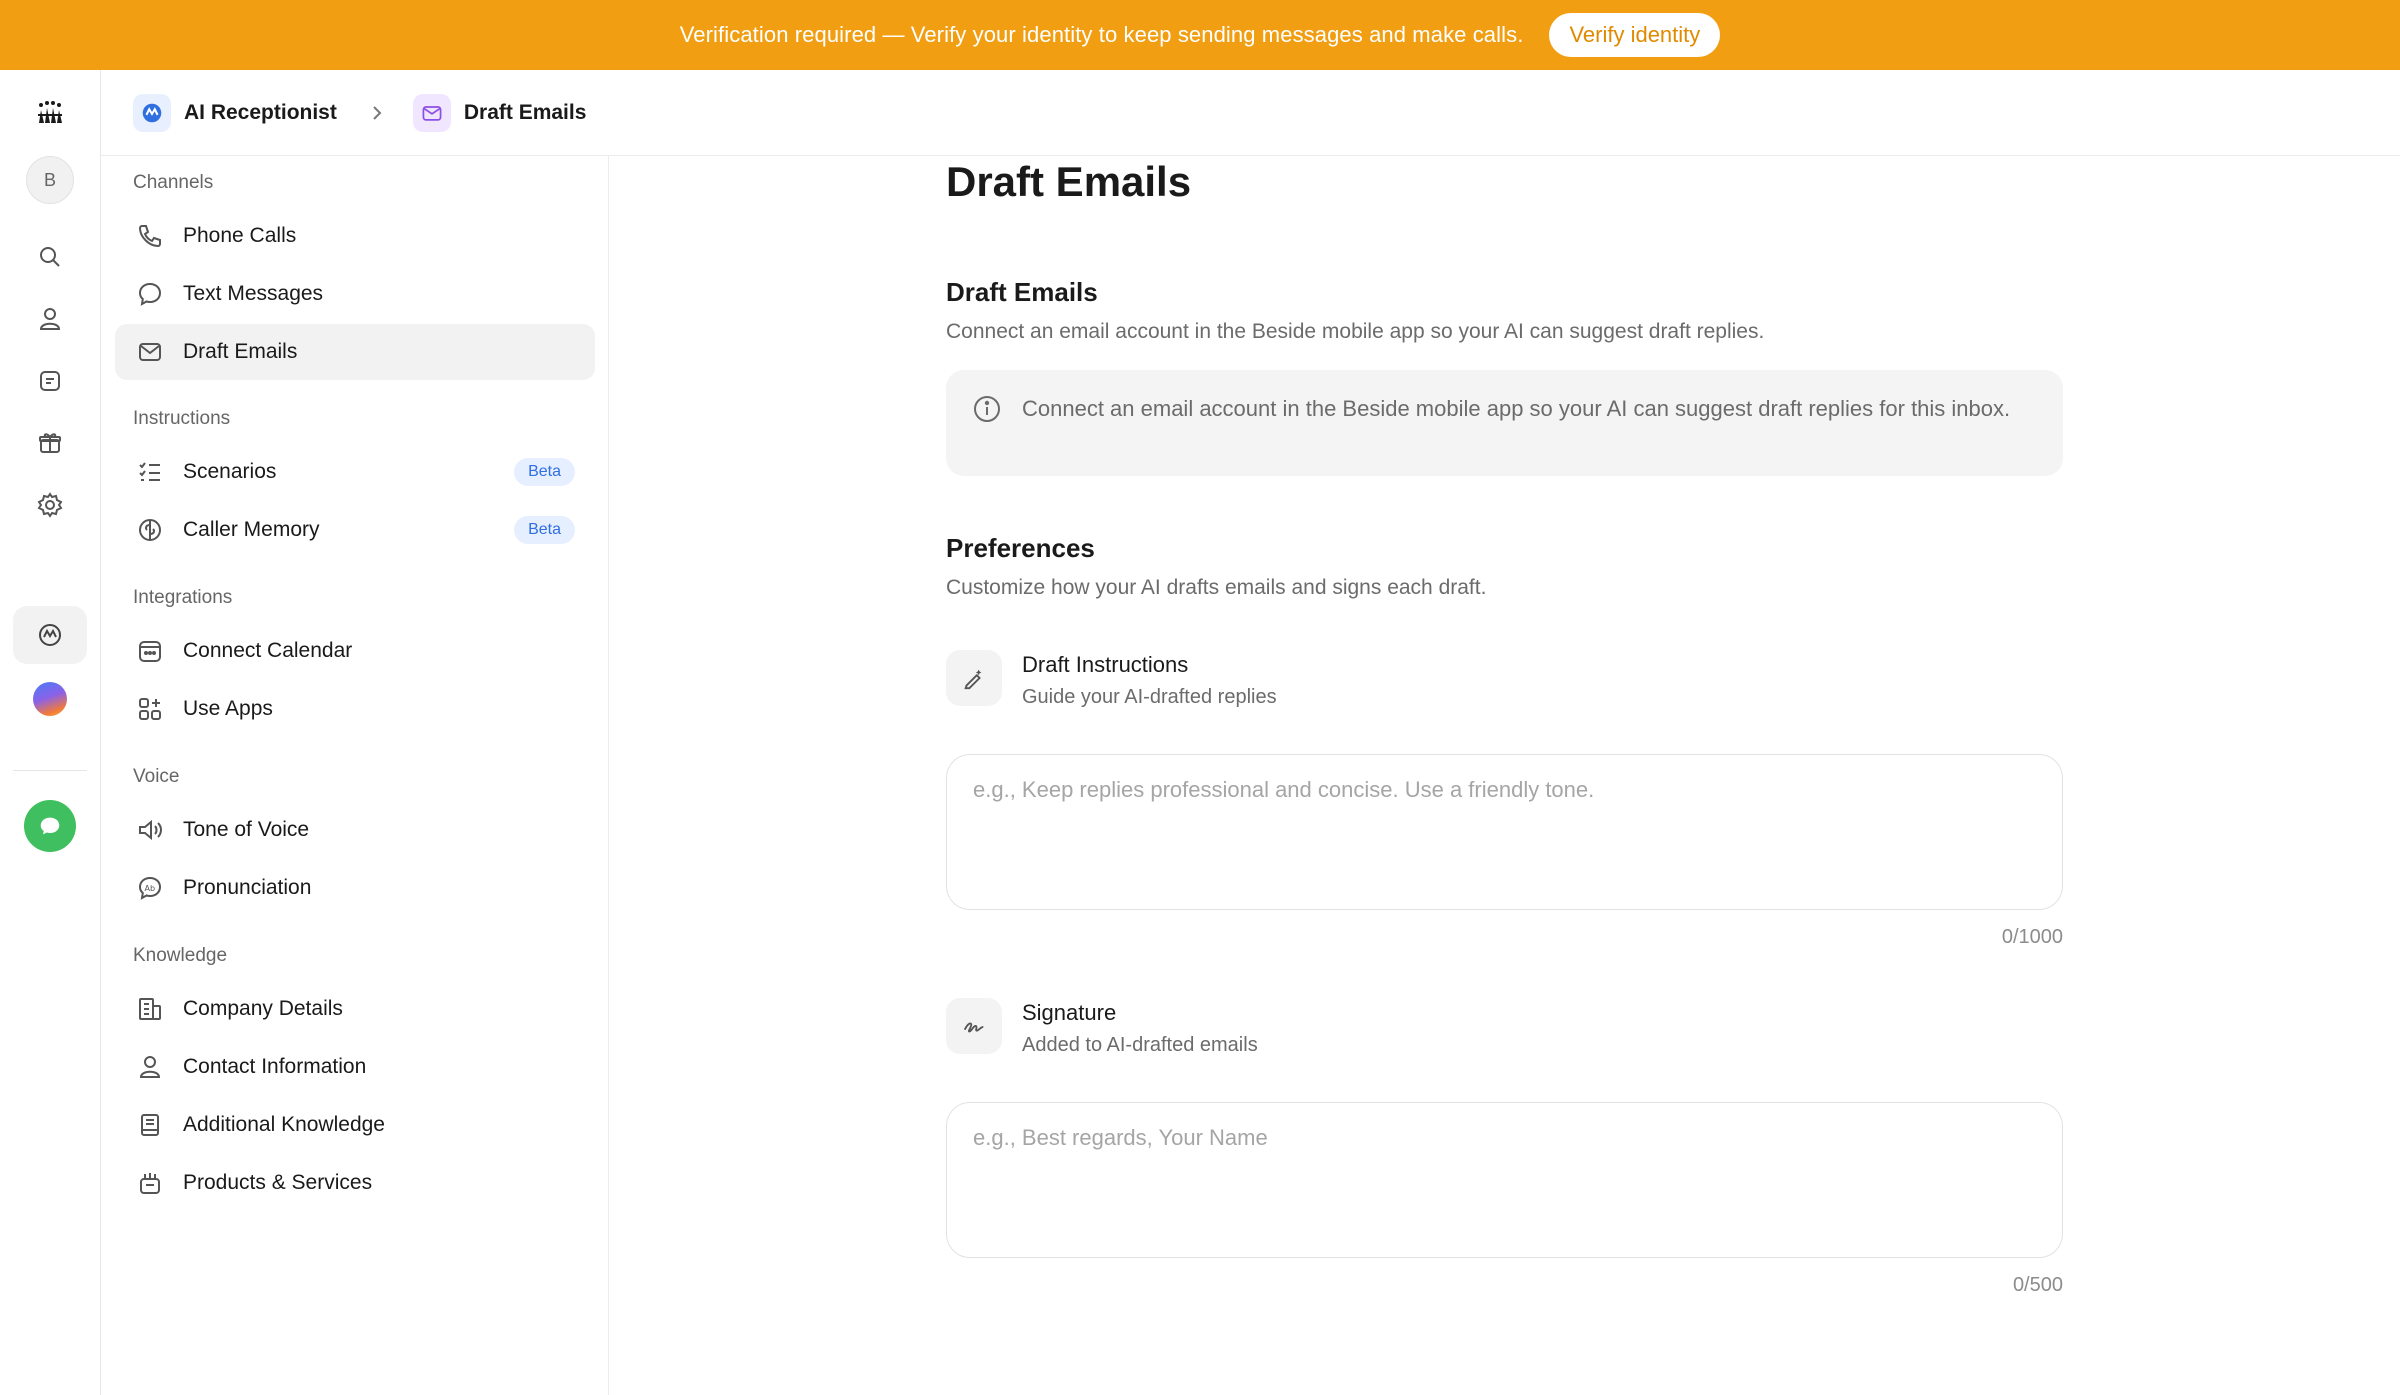  Describe the element at coordinates (2032, 937) in the screenshot. I see `draft-instructions-counter: 0/1000` at that location.